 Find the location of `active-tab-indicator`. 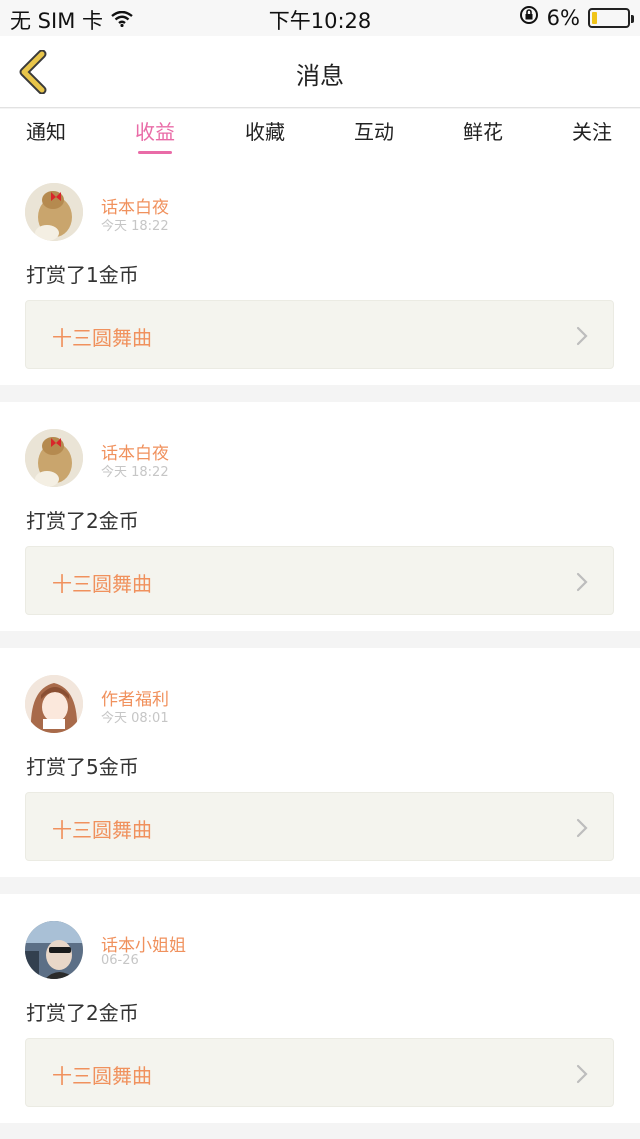

active-tab-indicator is located at coordinates (155, 152).